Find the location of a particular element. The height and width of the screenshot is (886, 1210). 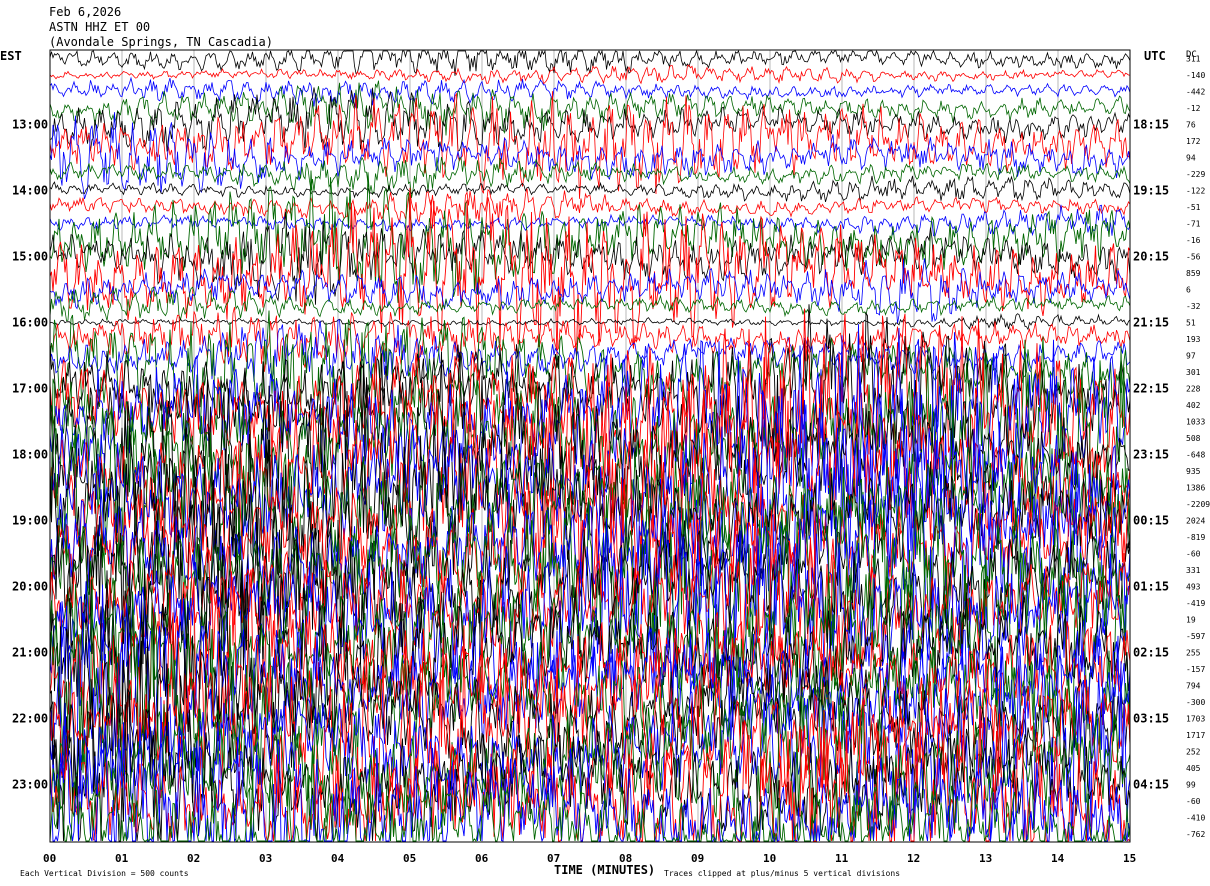

dc-offset-label: 76 is located at coordinates (1191, 124).